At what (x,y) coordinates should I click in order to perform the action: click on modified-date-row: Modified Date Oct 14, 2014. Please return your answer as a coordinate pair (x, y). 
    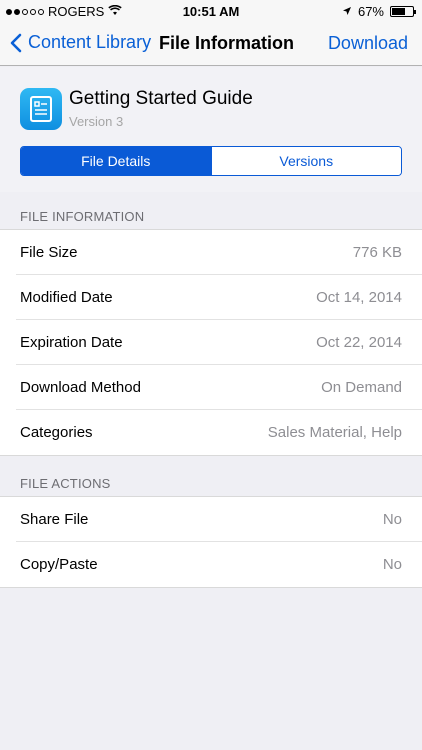
    Looking at the image, I should click on (211, 297).